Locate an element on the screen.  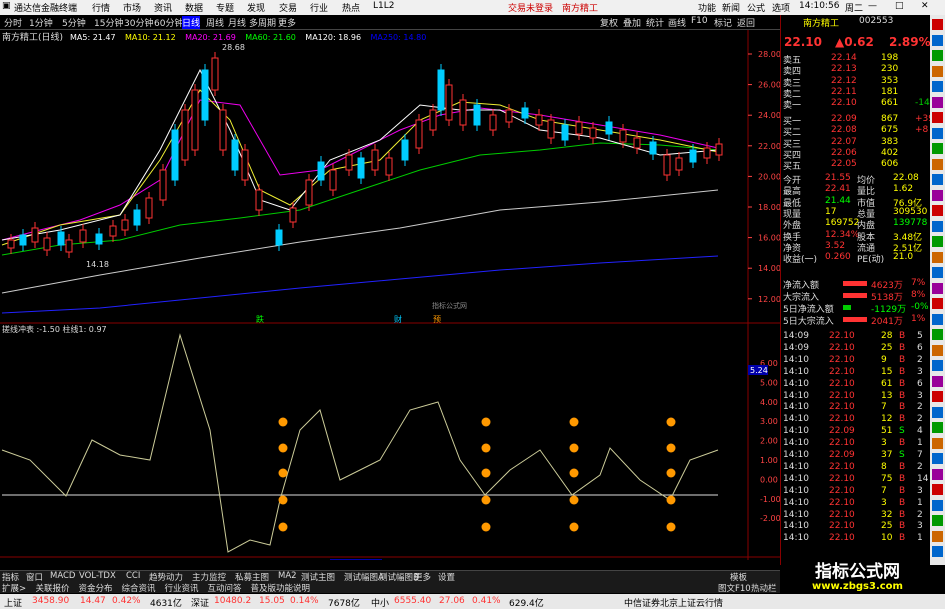
price-pct: 2.89% is located at coordinates (910, 42).